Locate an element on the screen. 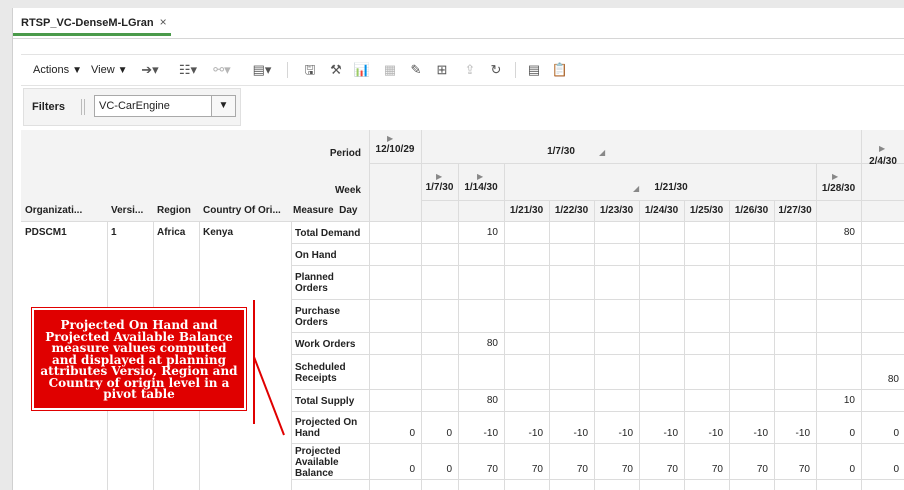 The width and height of the screenshot is (904, 490). refresh-icon: ↻ is located at coordinates (496, 70).